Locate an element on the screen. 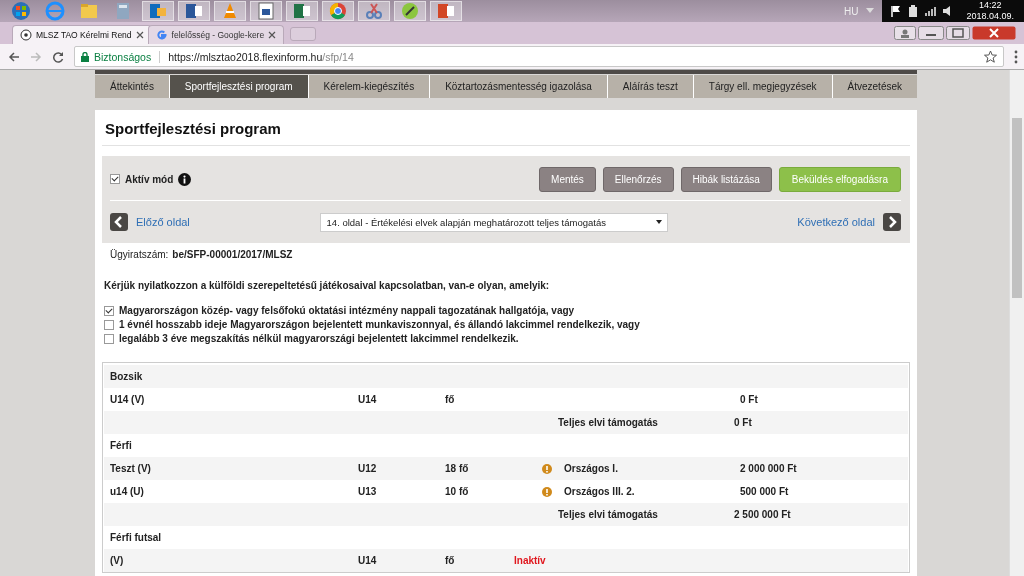 This screenshot has height=576, width=1024. table-cell: 2 000 000 Ft is located at coordinates (768, 468).